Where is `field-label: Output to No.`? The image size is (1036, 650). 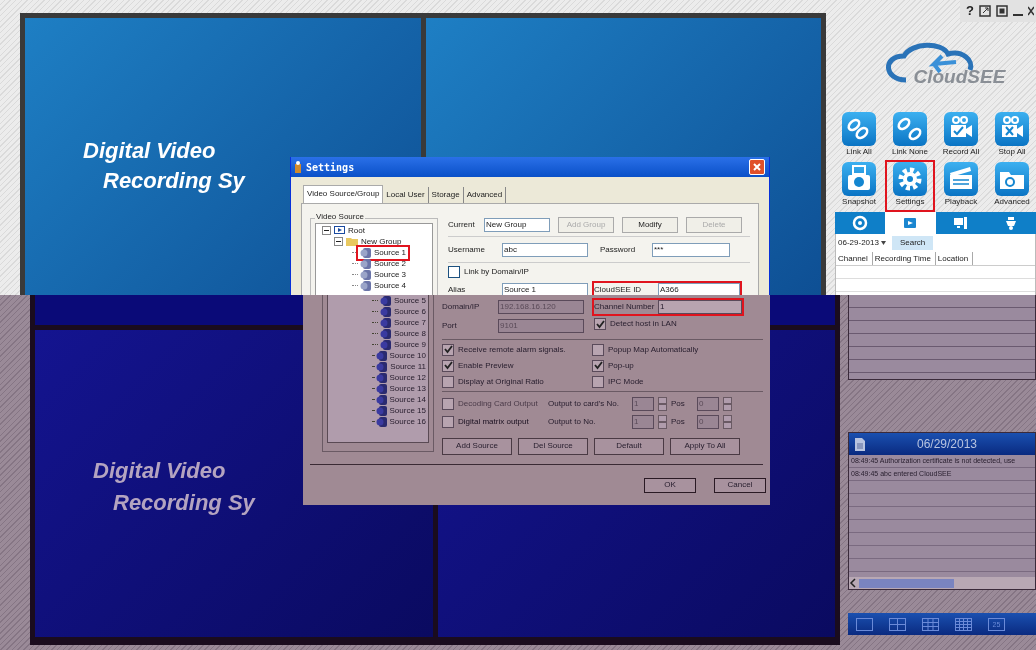 field-label: Output to No. is located at coordinates (572, 422).